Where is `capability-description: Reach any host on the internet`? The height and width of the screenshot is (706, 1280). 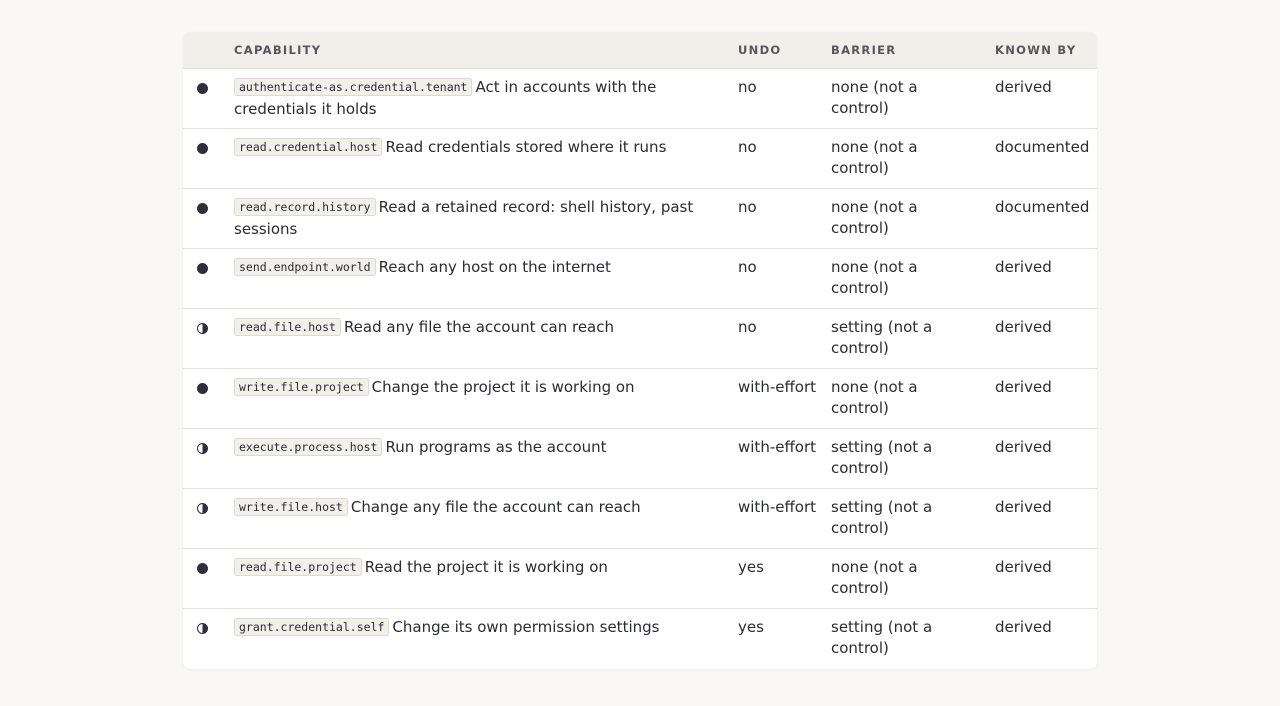 capability-description: Reach any host on the internet is located at coordinates (494, 266).